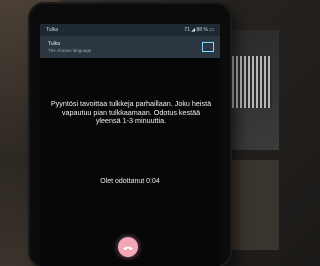 The image size is (320, 266). Describe the element at coordinates (130, 30) in the screenshot. I see `status-bar: Tulka 71 ◢ 88 % ▭` at that location.